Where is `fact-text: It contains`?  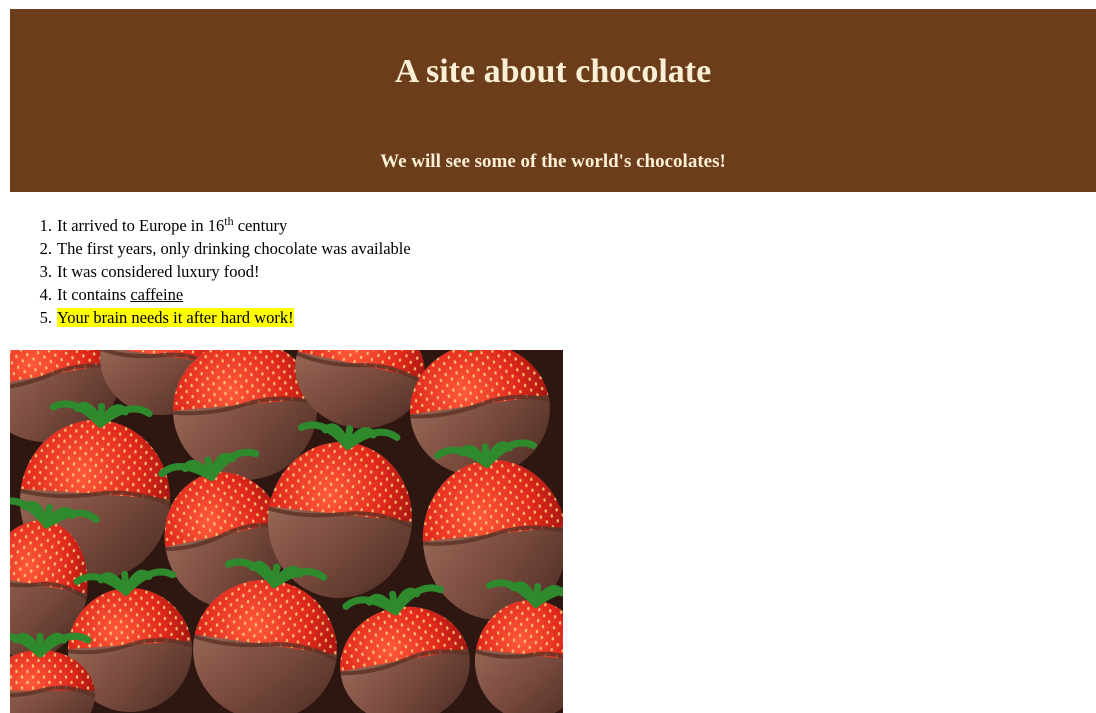 fact-text: It contains is located at coordinates (94, 294).